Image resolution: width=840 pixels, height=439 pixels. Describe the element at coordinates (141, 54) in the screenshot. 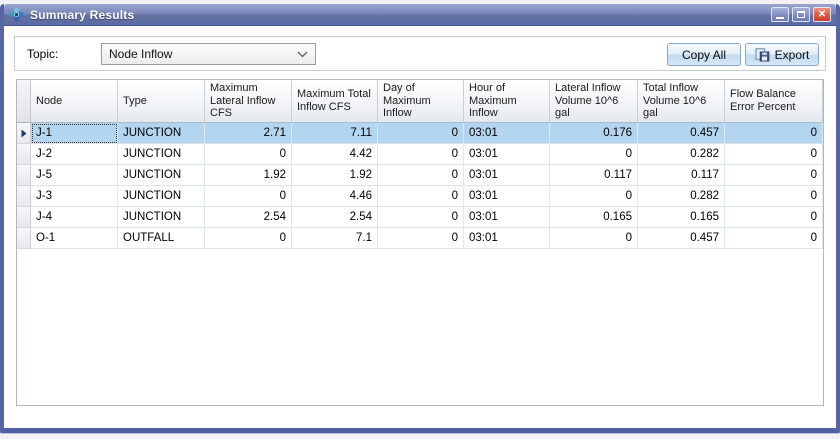

I see `topic-dropdown-value: Node Inflow` at that location.